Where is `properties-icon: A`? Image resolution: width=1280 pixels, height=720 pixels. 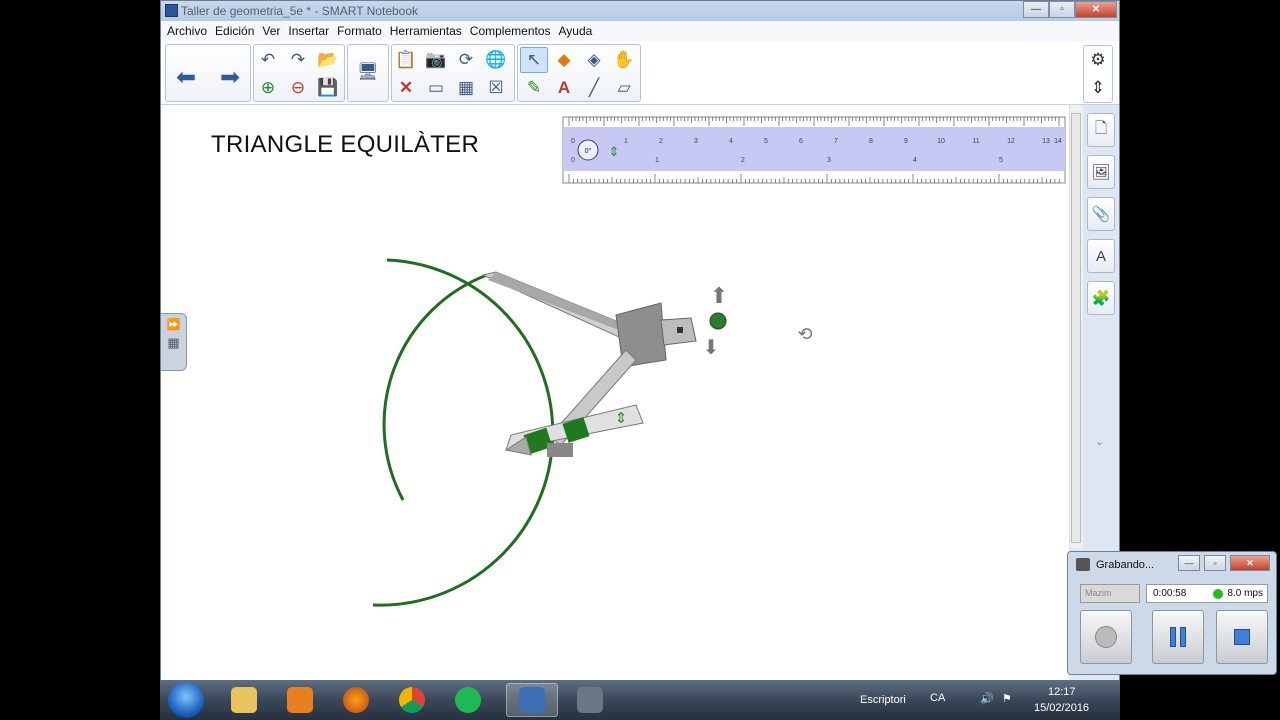
properties-icon: A is located at coordinates (1101, 256).